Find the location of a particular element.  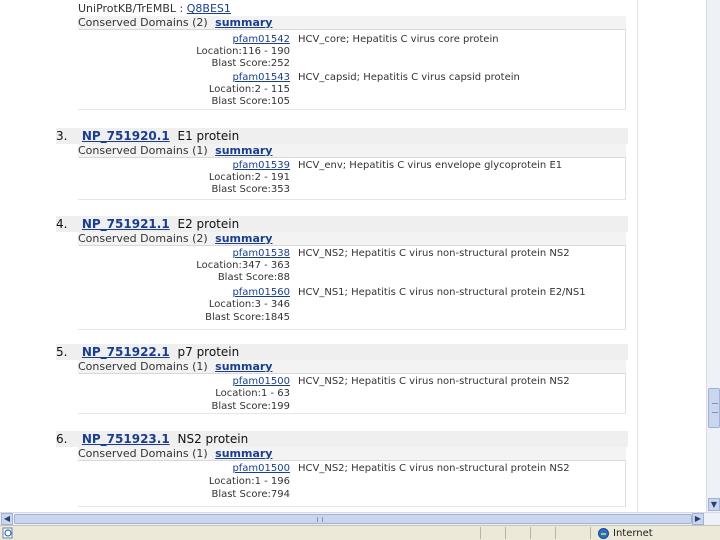

domain-location: Location:2 - 191 is located at coordinates (249, 177).